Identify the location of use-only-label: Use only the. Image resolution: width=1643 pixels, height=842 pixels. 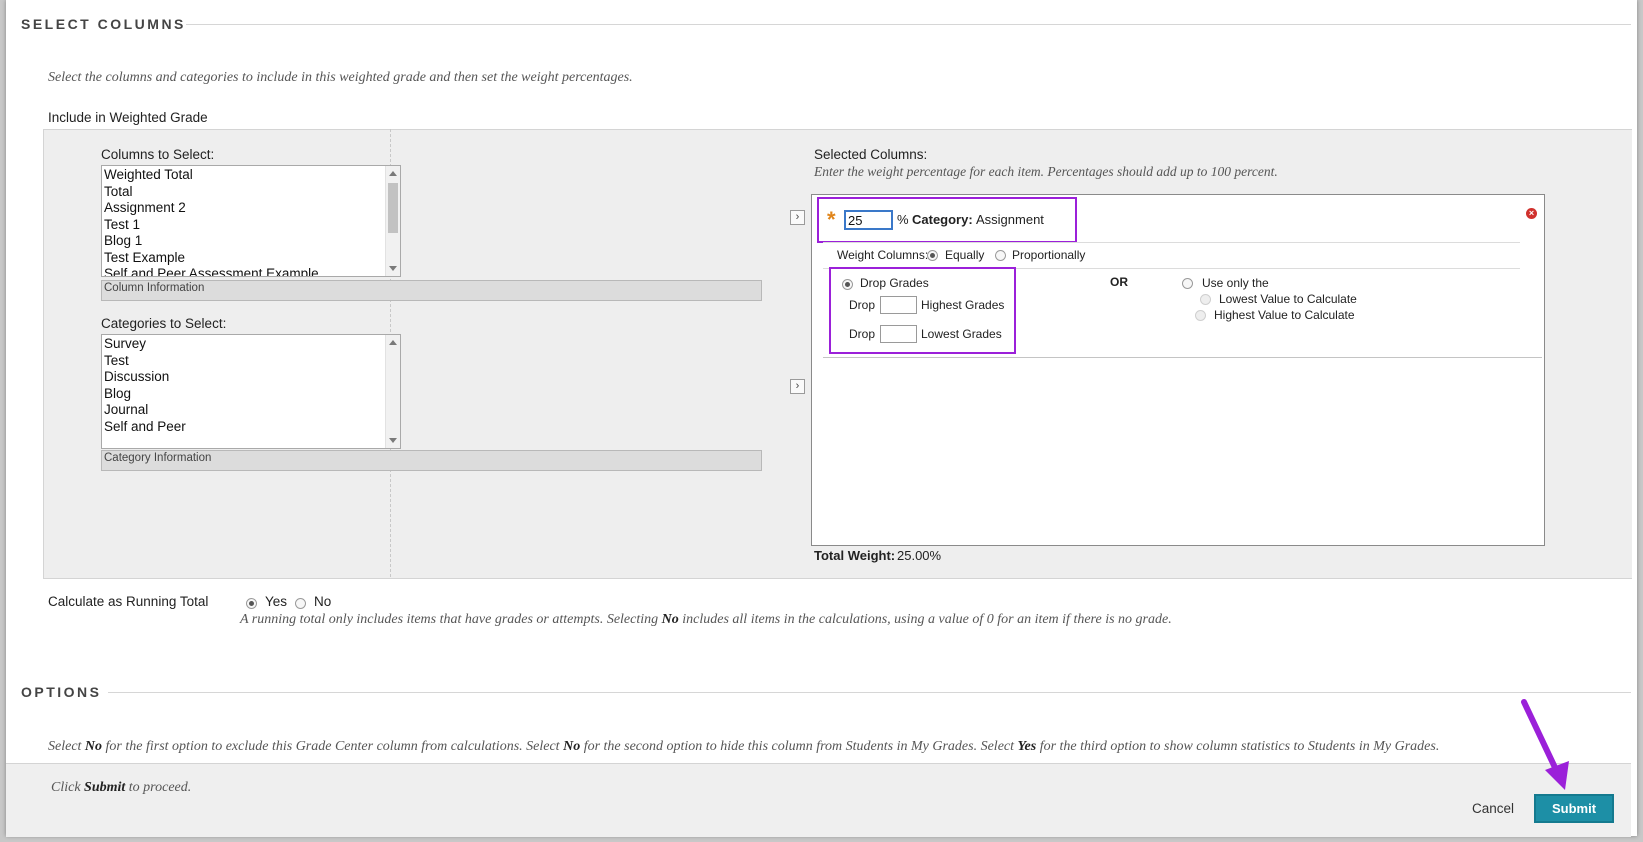
(1235, 283).